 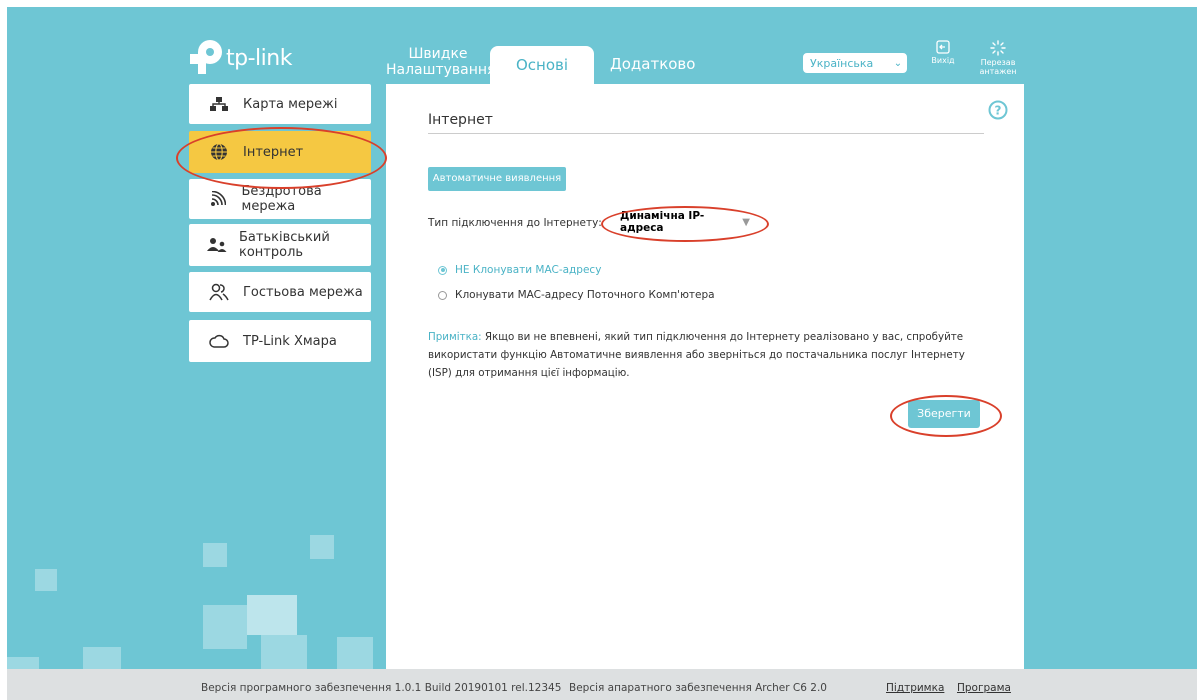 I want to click on radio-no-clone-mac: НЕ Клонувати MAC-адресу, so click(x=519, y=270).